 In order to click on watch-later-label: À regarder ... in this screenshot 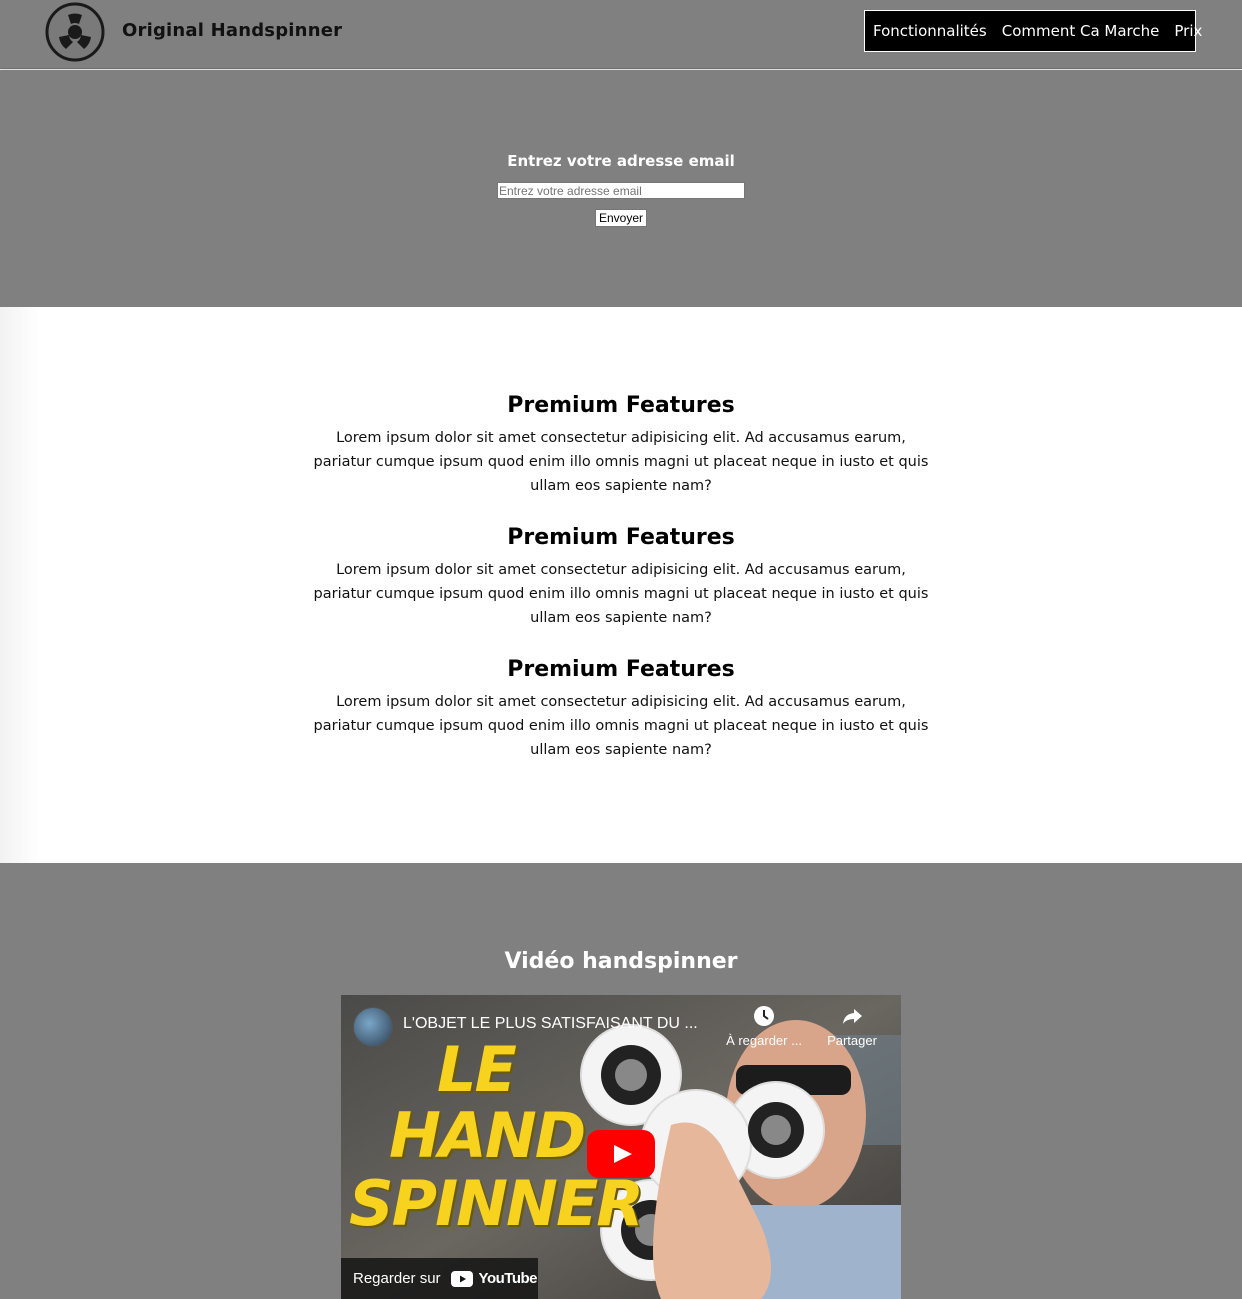, I will do `click(764, 1040)`.